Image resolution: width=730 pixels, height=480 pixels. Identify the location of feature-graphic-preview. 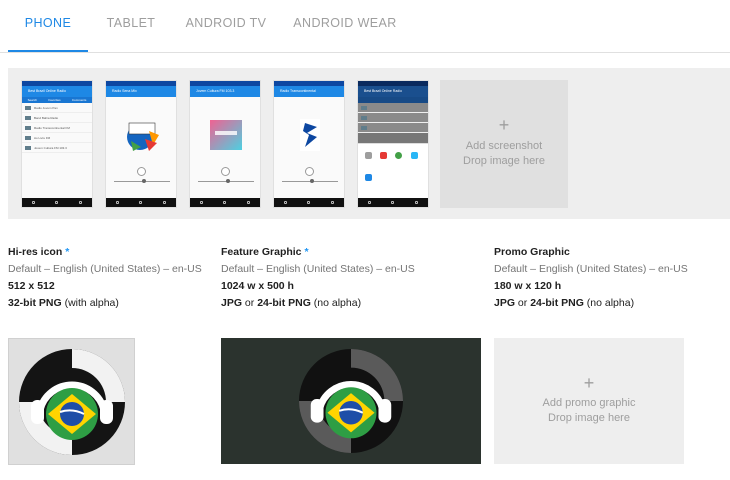
(351, 401).